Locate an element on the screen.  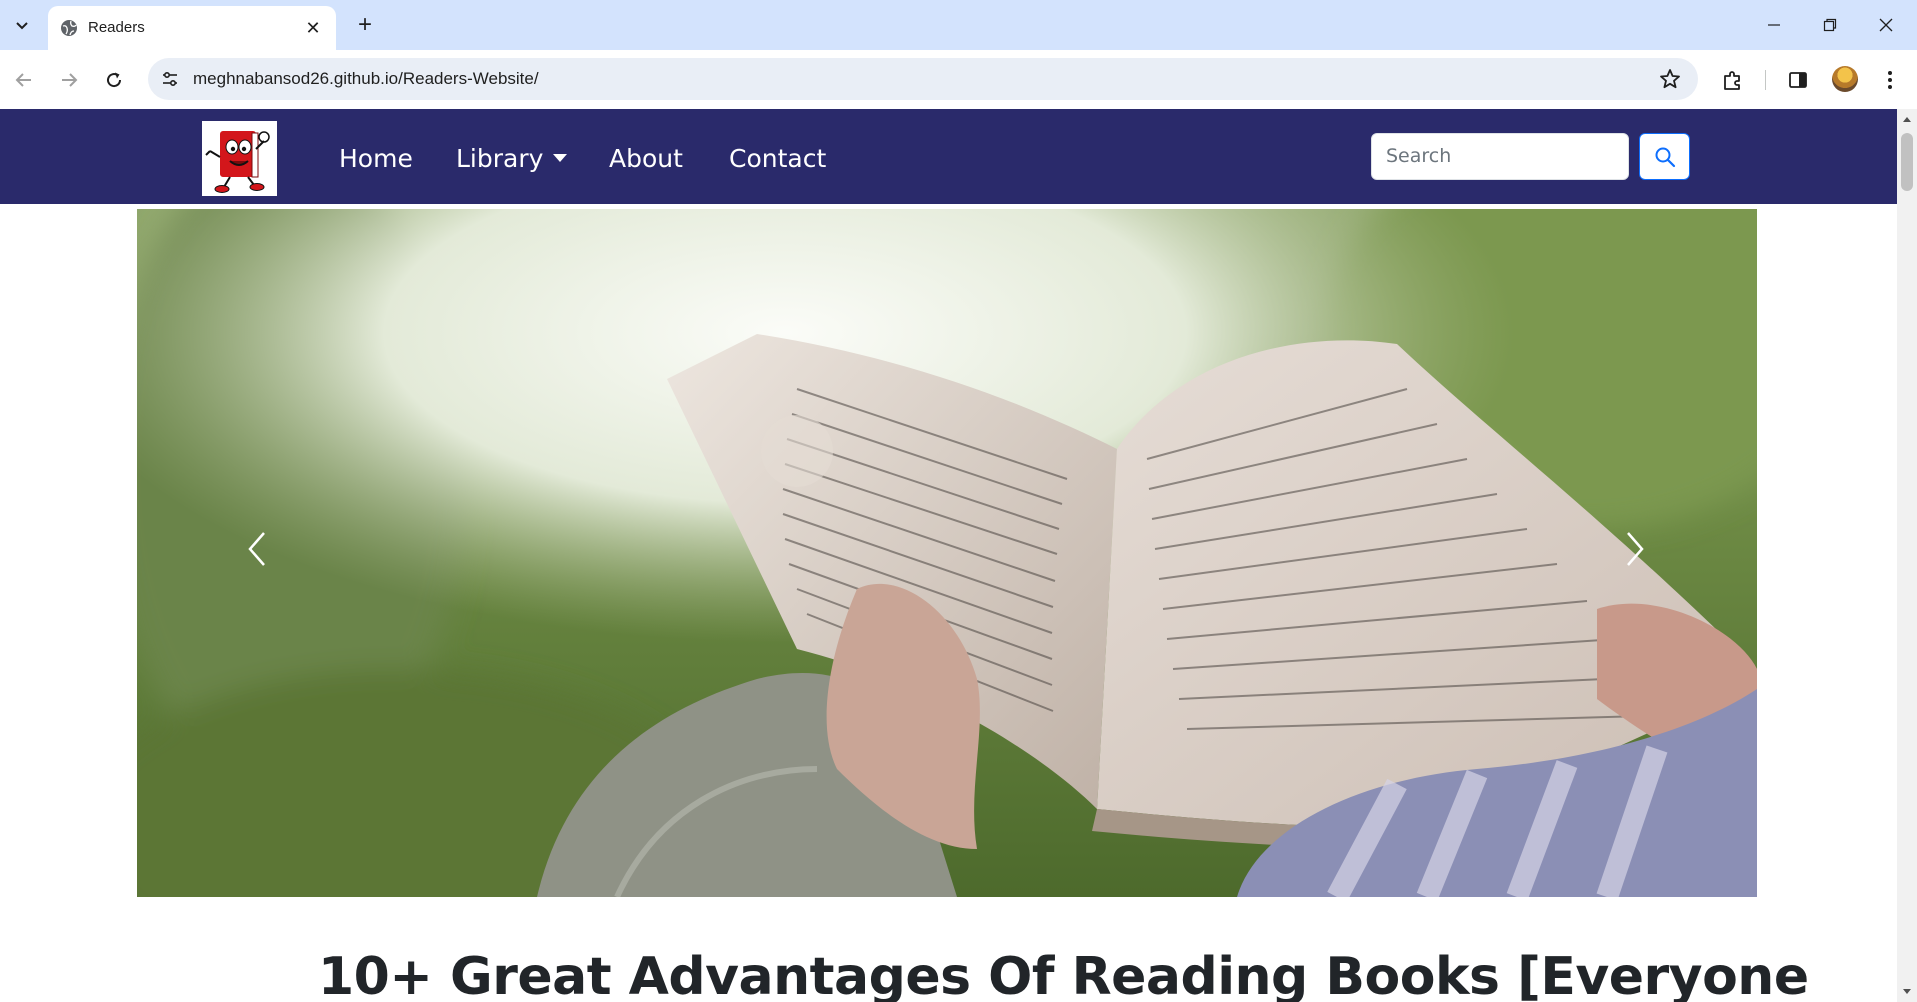
search-button is located at coordinates (1664, 156).